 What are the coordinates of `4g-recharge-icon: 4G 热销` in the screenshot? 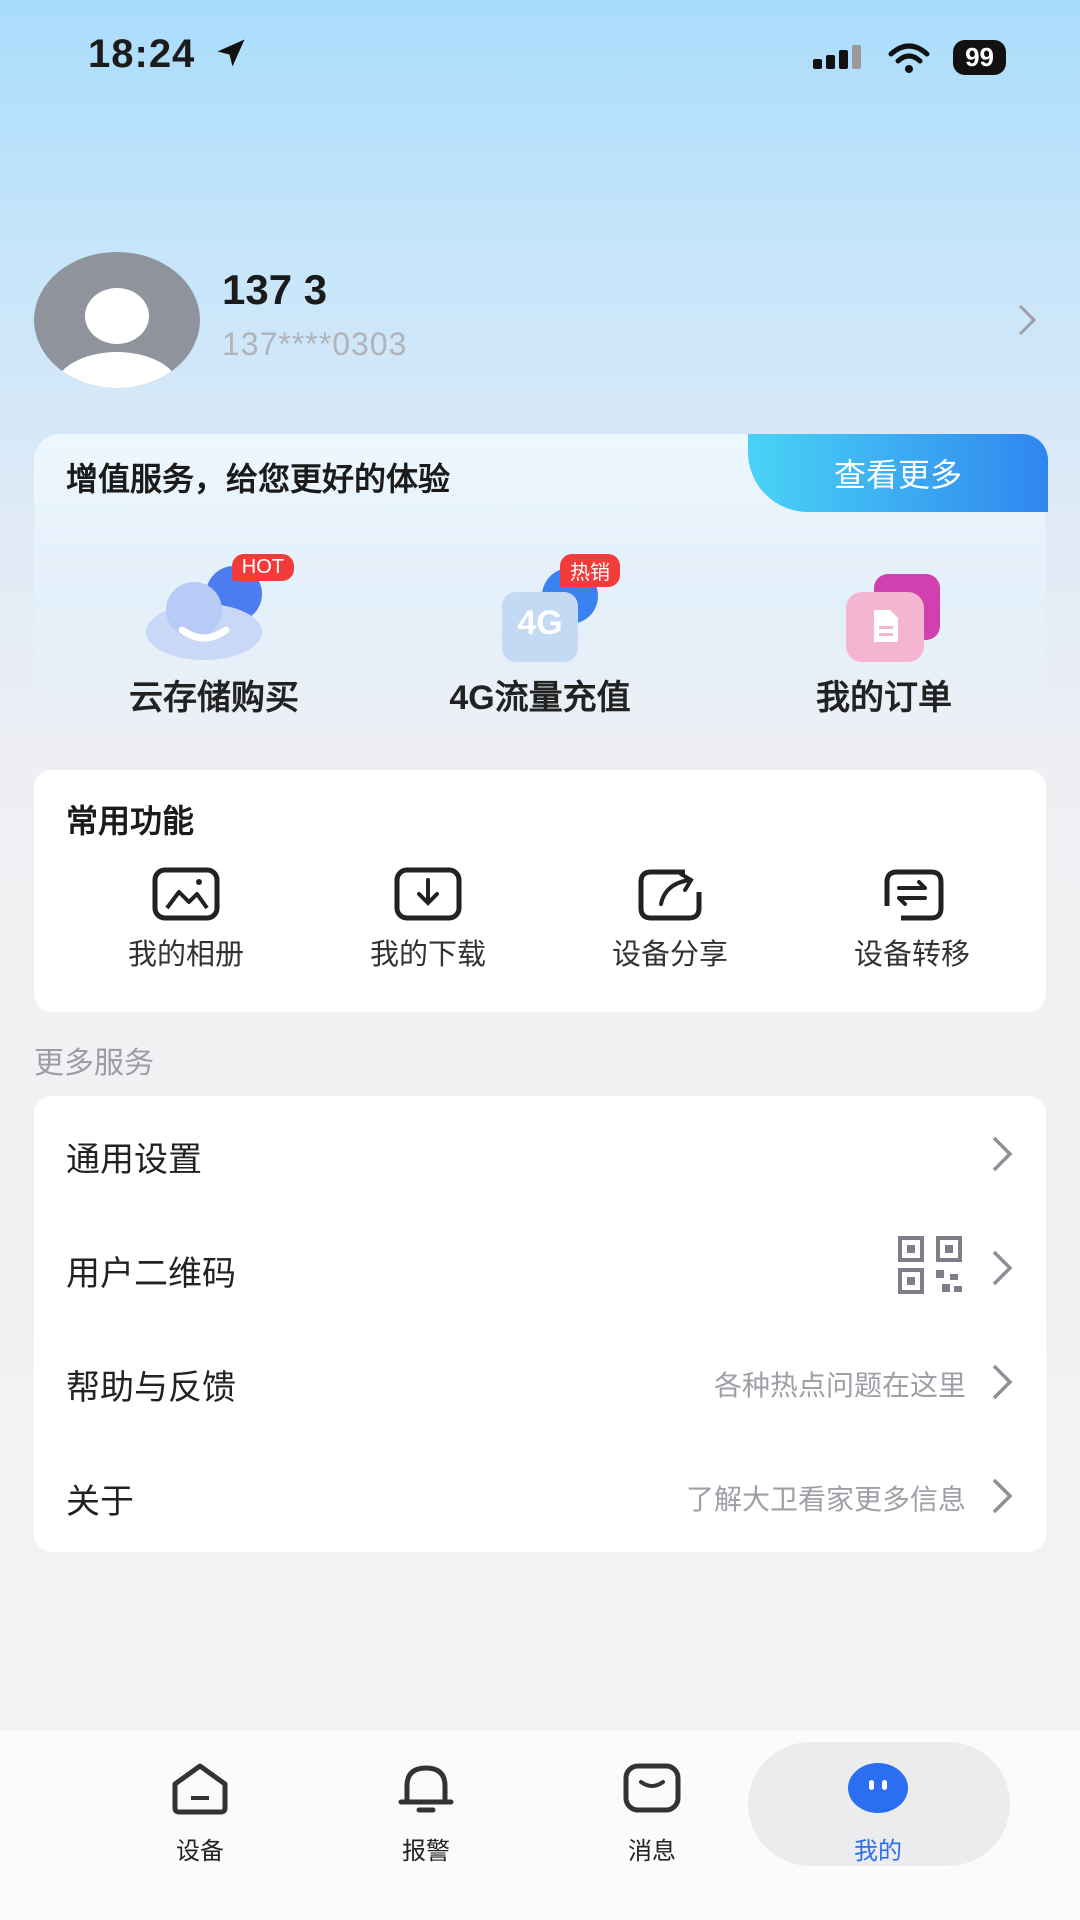 It's located at (540, 609).